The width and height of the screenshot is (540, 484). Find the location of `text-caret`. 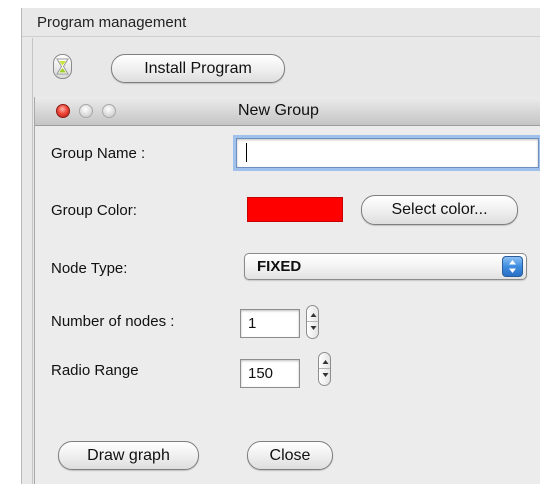

text-caret is located at coordinates (246, 152).